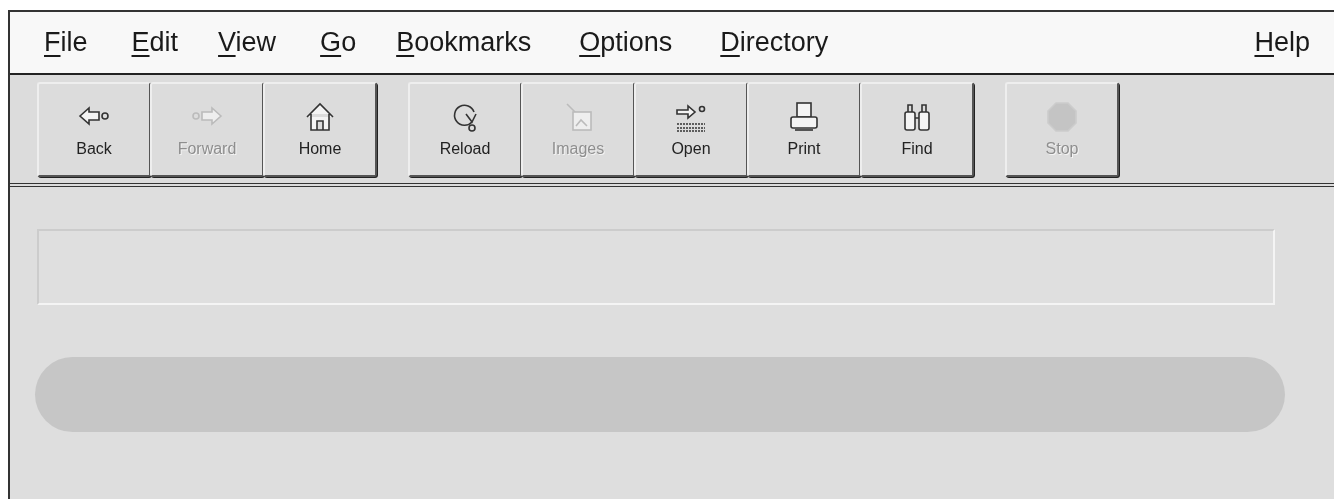 This screenshot has width=1334, height=499. Describe the element at coordinates (1062, 117) in the screenshot. I see `stop-sign-icon` at that location.